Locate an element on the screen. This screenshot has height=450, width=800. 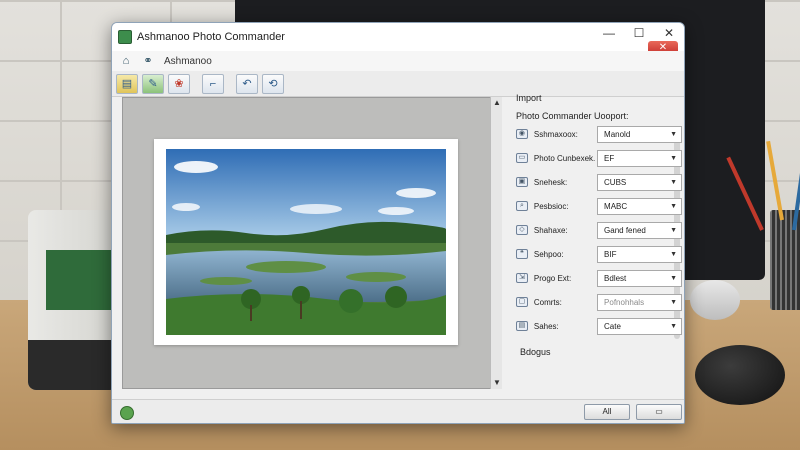
open-icon: ▤ is located at coordinates (127, 83).